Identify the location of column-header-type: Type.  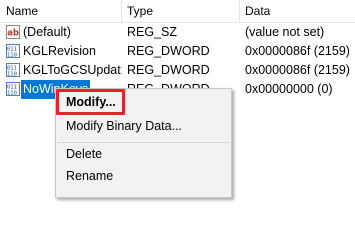
(180, 11).